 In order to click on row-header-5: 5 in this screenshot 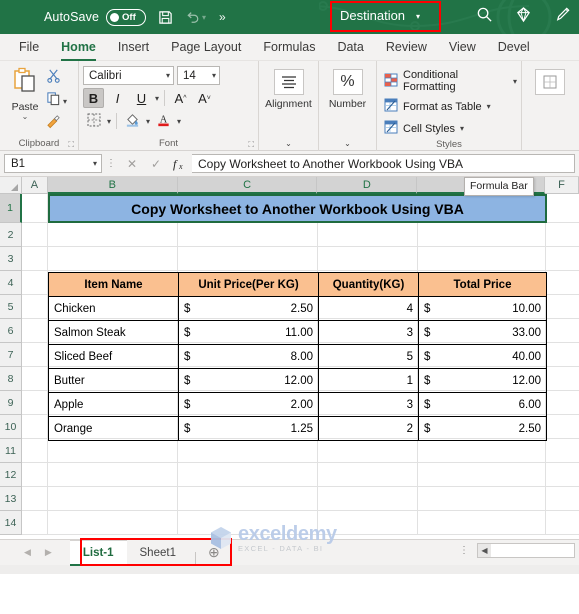, I will do `click(11, 307)`.